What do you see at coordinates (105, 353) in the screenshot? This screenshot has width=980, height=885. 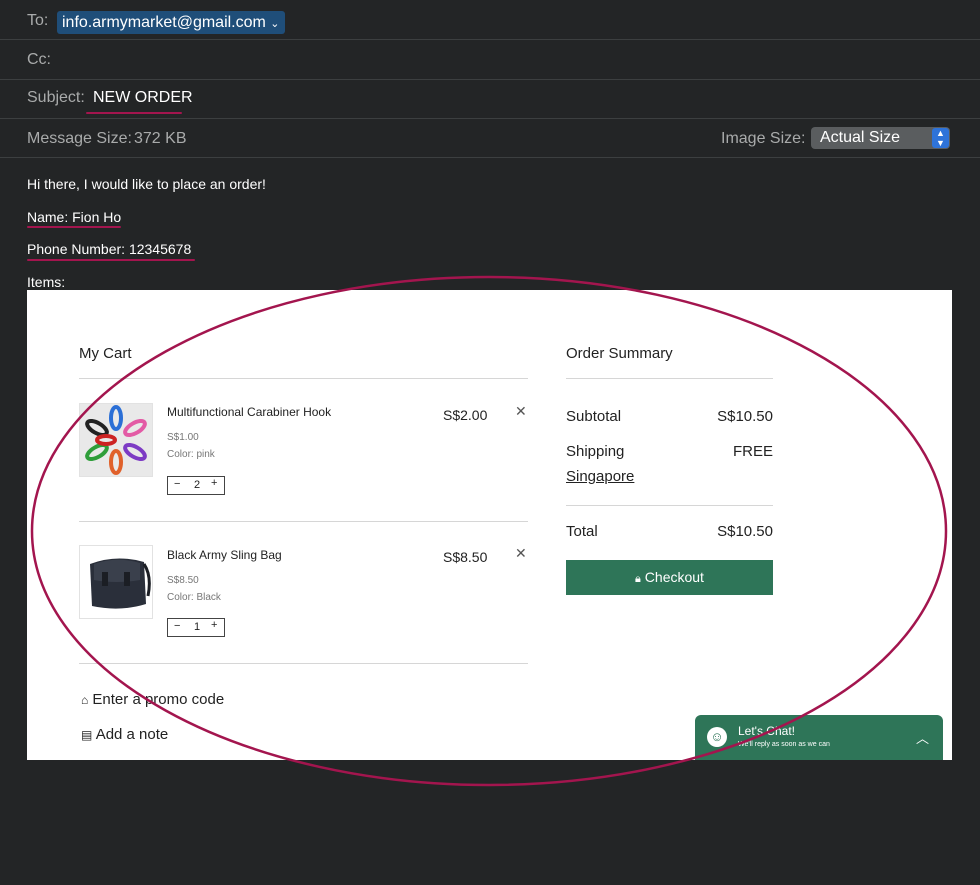 I see `cart-title: My Cart` at bounding box center [105, 353].